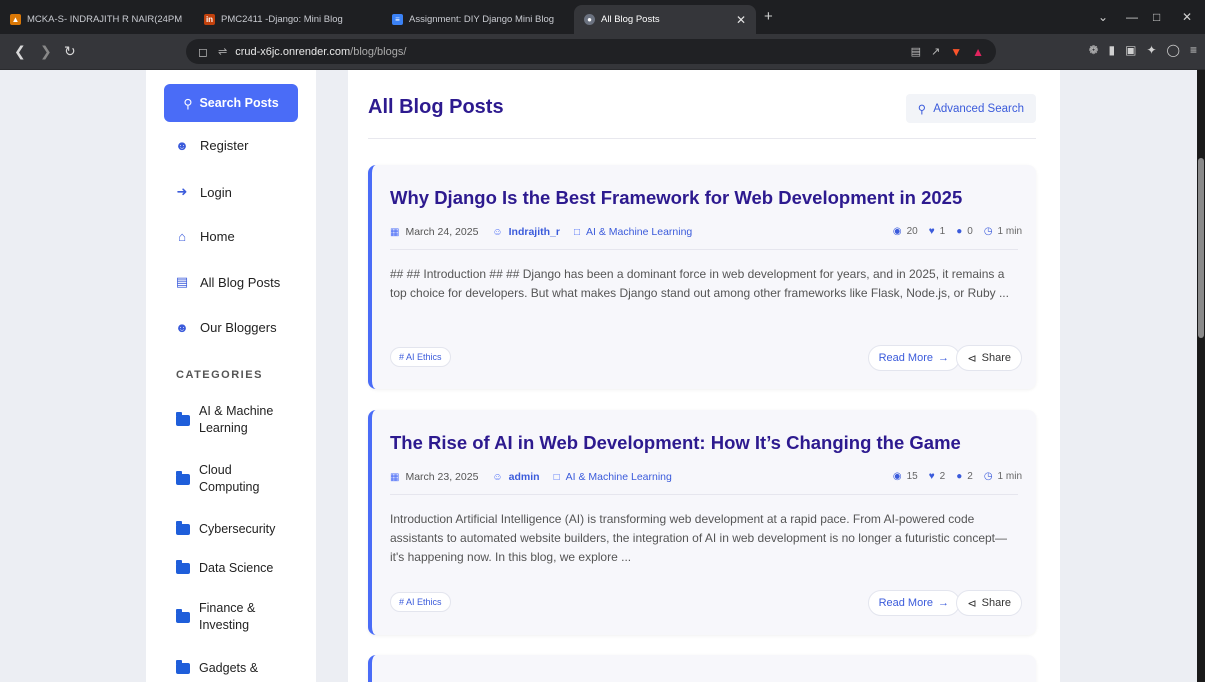  Describe the element at coordinates (1151, 50) in the screenshot. I see `leo-ai-icon: ✦` at that location.